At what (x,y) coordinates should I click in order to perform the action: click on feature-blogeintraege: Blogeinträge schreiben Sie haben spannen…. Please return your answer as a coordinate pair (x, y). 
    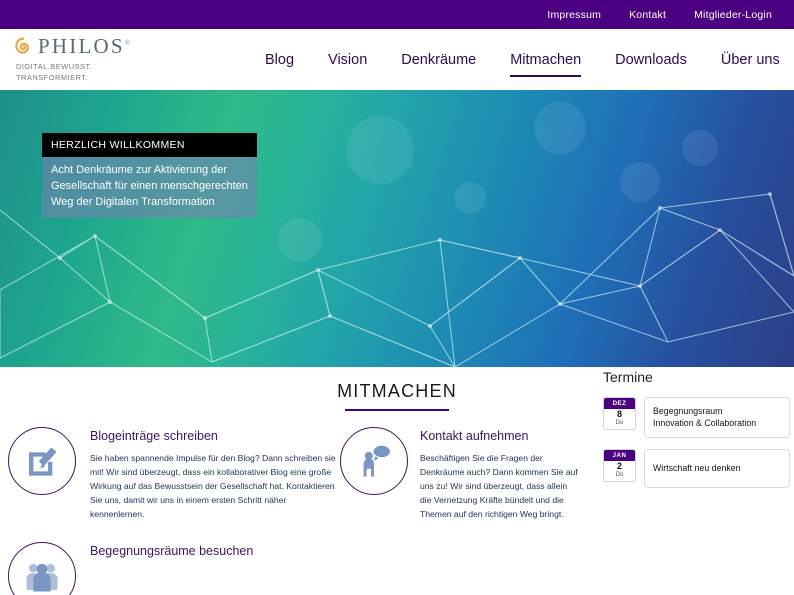
    Looking at the image, I should click on (173, 474).